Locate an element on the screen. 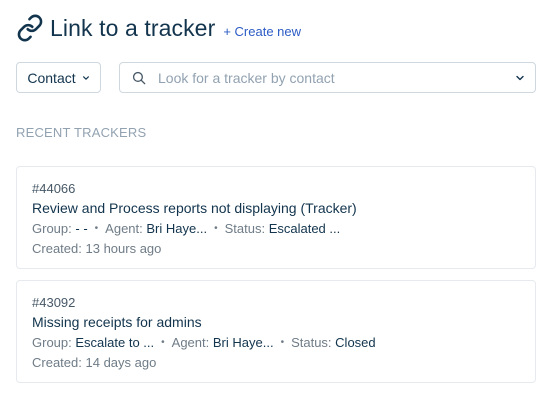 The image size is (554, 411). status-value: Closed is located at coordinates (355, 342).